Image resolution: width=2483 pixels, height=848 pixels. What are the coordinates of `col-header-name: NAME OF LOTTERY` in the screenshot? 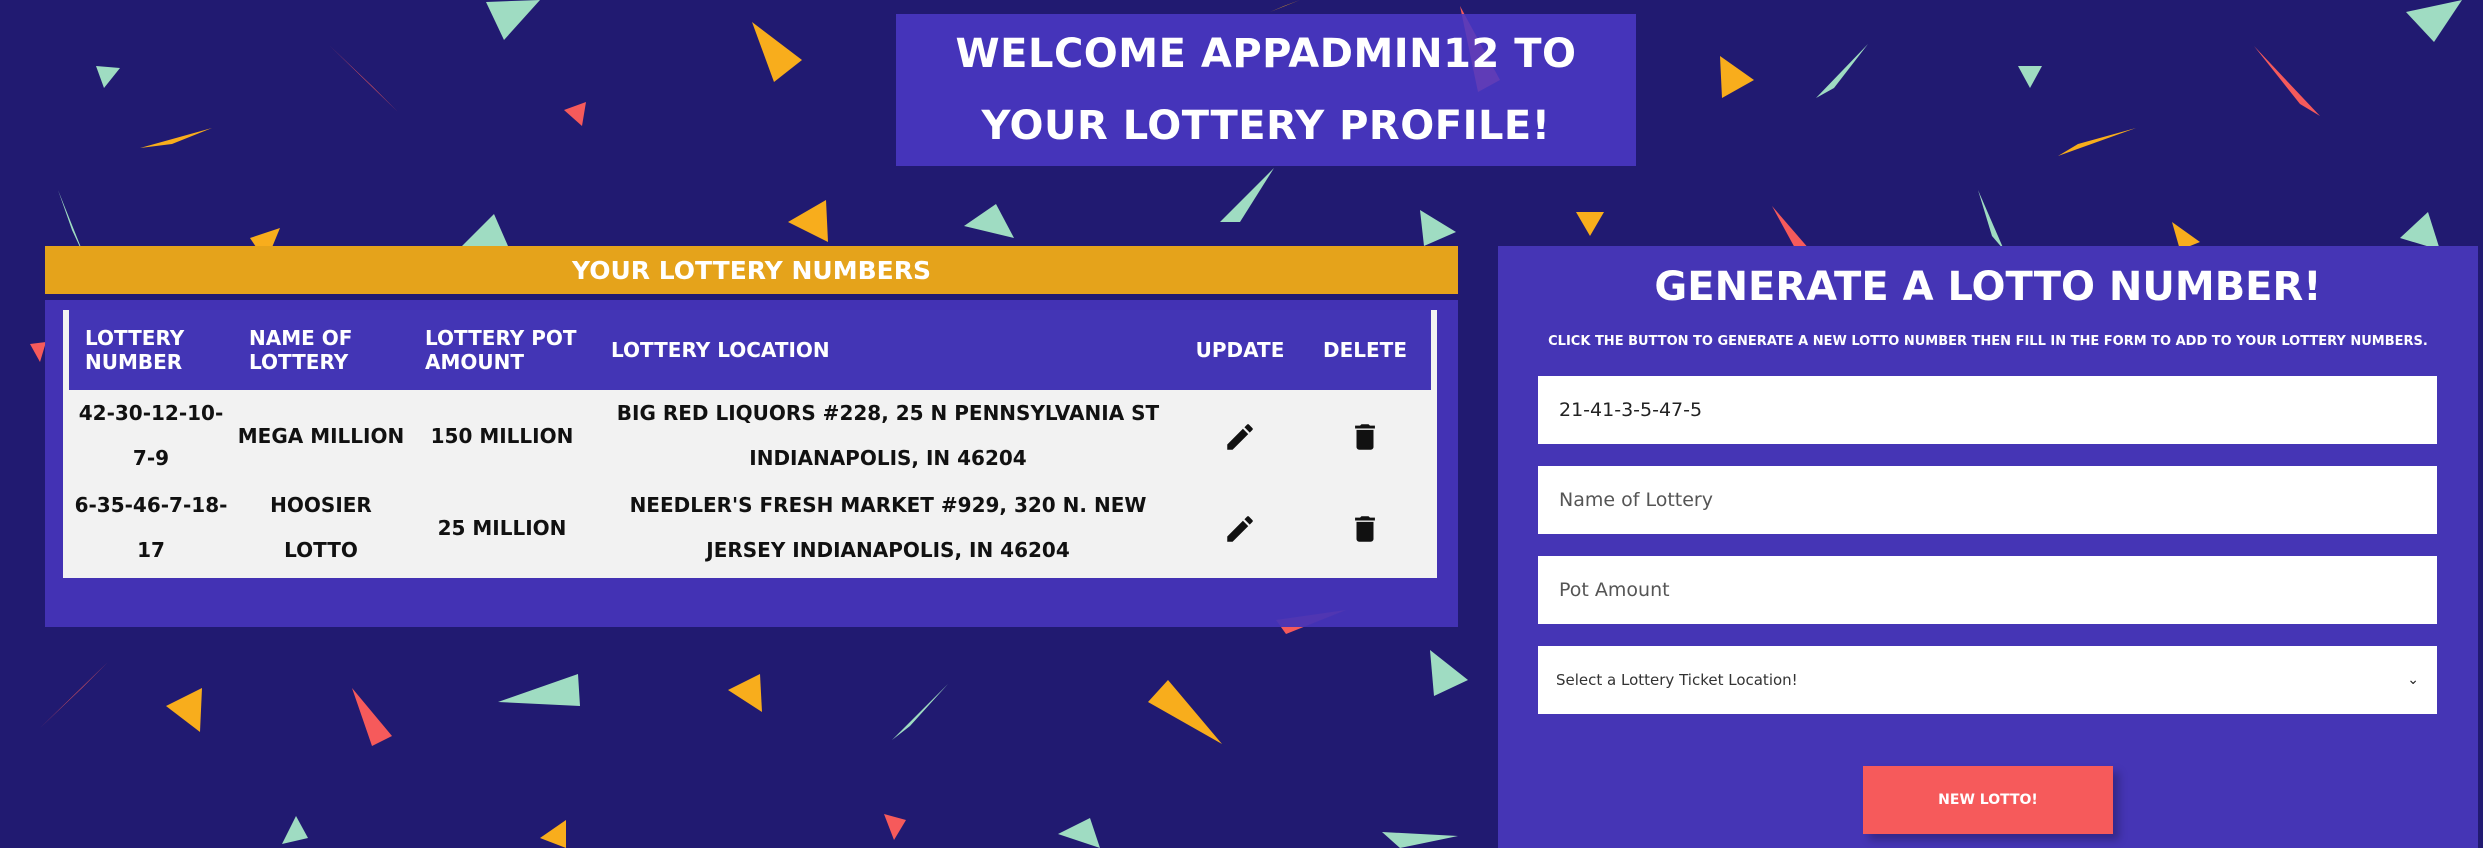 It's located at (301, 350).